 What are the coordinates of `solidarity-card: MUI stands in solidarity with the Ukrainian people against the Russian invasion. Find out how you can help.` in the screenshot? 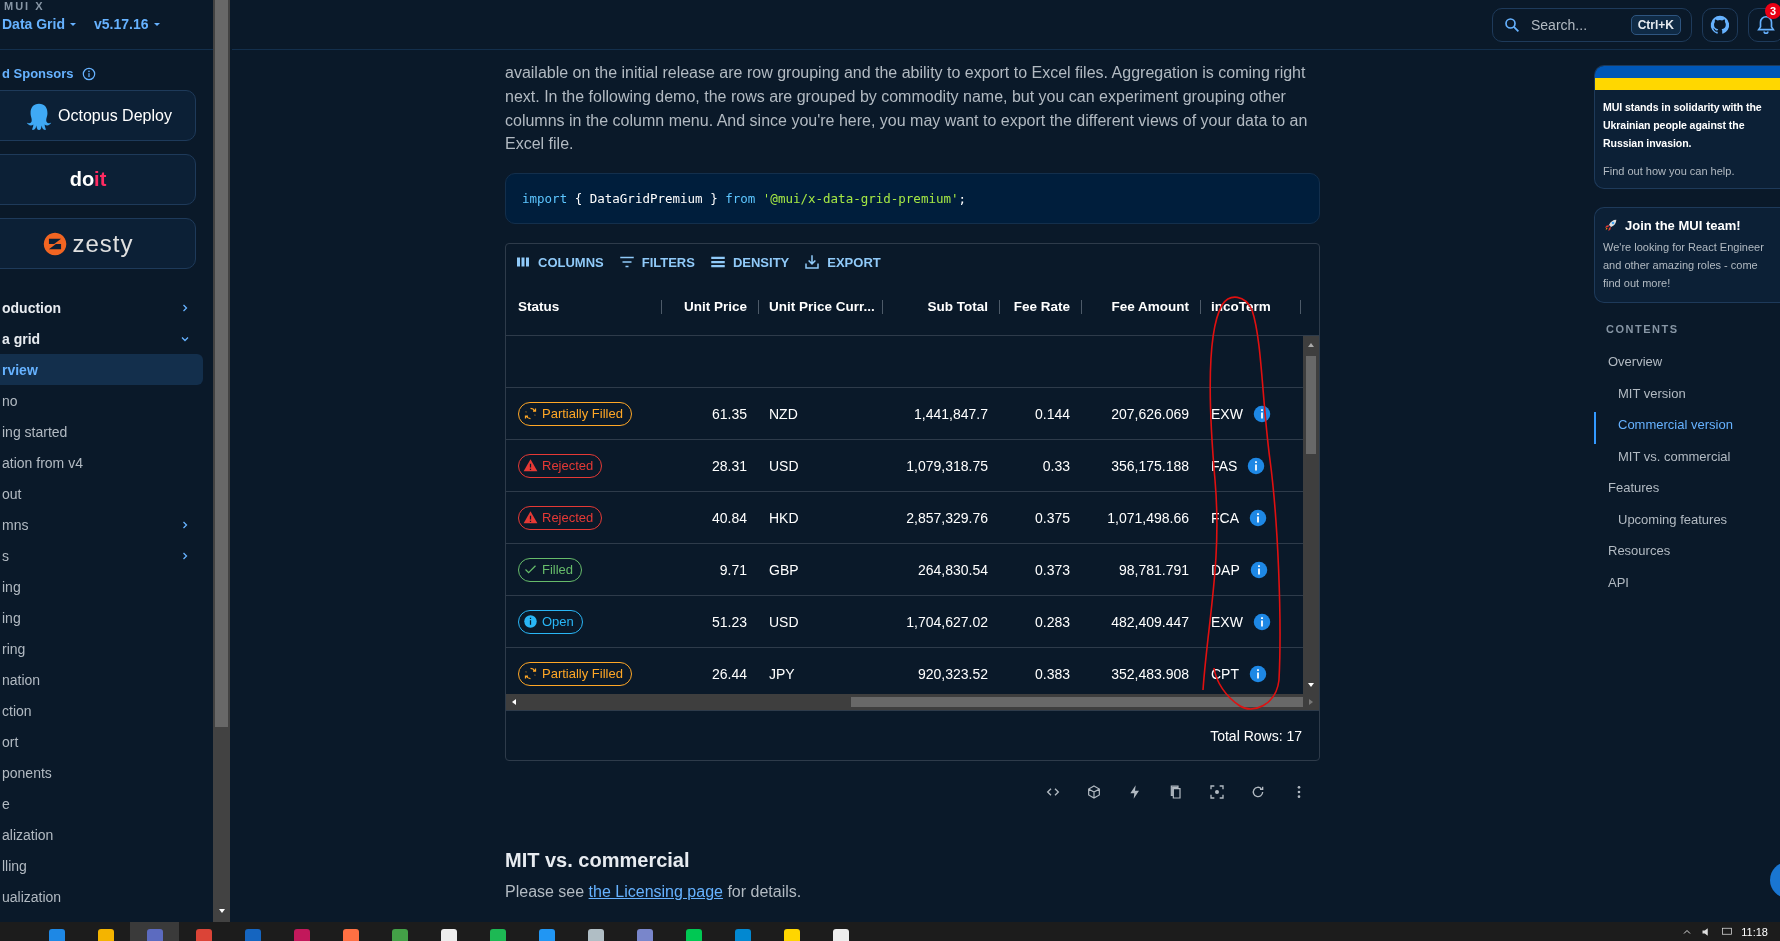 It's located at (1687, 127).